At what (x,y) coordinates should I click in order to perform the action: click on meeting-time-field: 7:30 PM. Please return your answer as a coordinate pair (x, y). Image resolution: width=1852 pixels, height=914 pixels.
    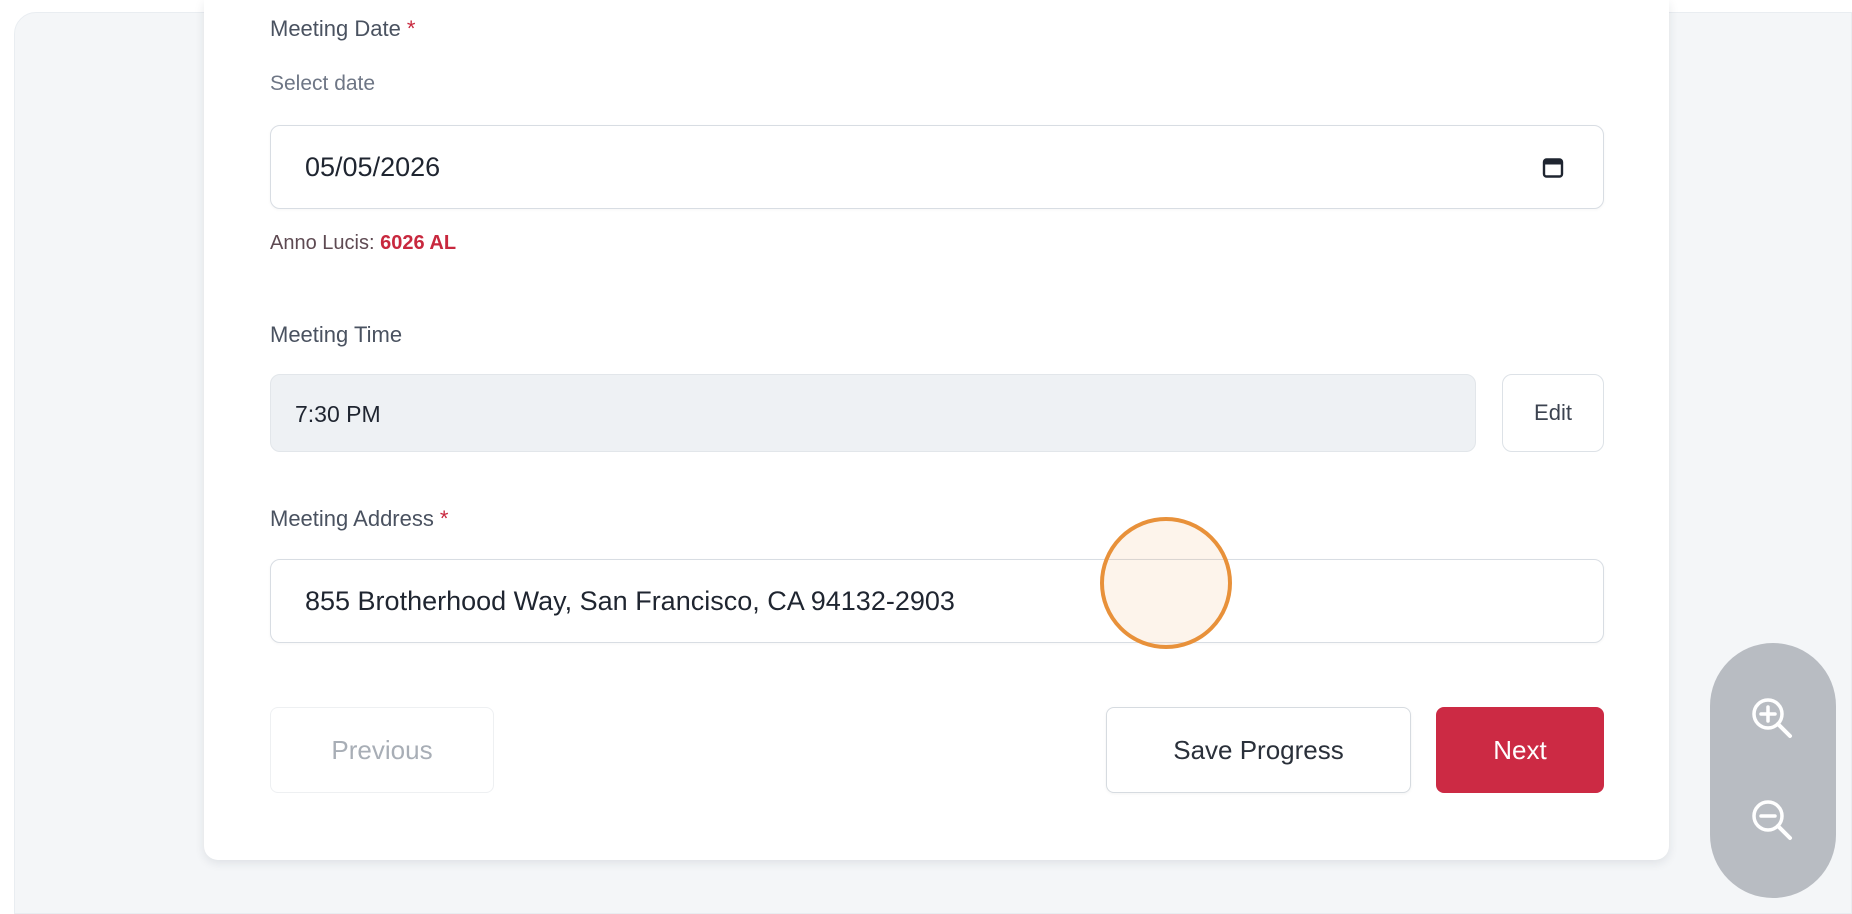
    Looking at the image, I should click on (873, 413).